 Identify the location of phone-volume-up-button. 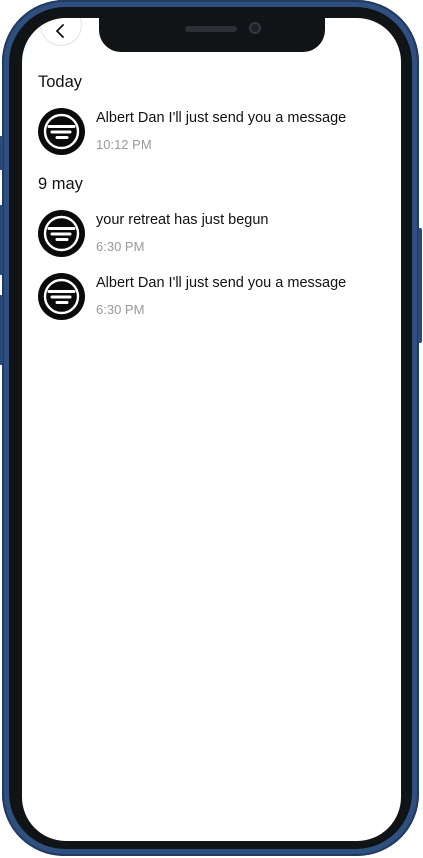
(1, 240).